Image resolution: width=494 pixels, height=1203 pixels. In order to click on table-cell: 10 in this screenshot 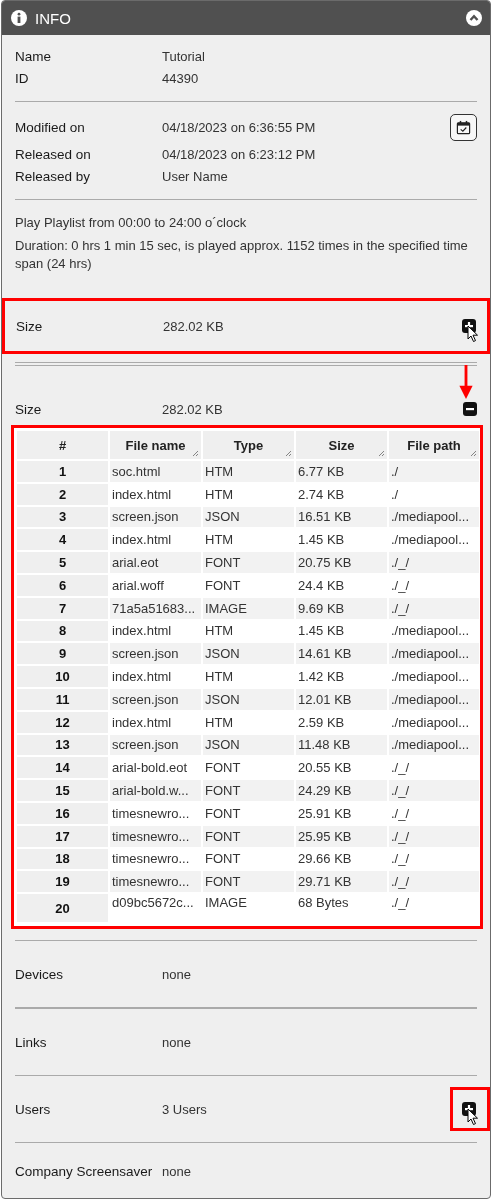, I will do `click(62, 676)`.